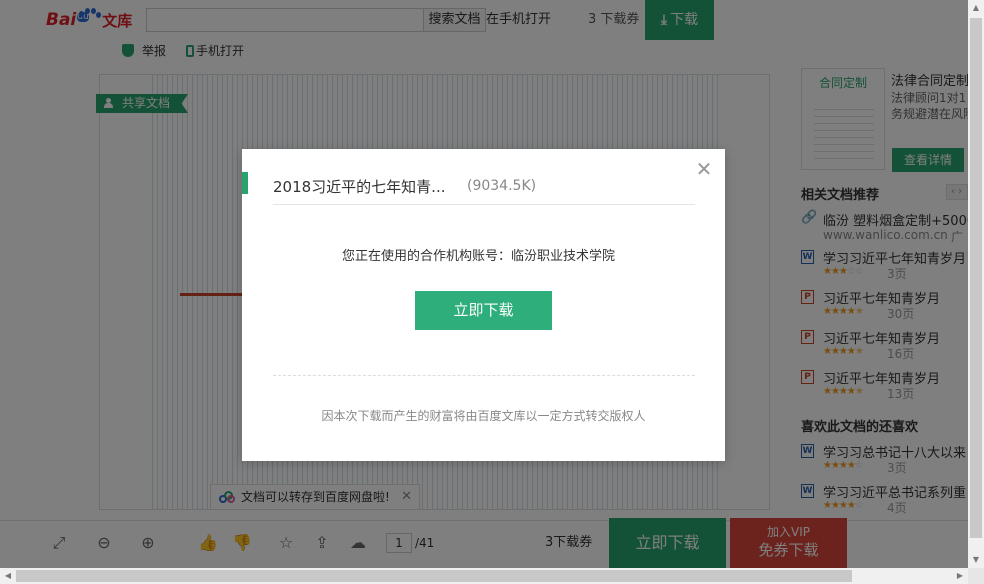  I want to click on scroll-right-icon: ▶, so click(960, 576).